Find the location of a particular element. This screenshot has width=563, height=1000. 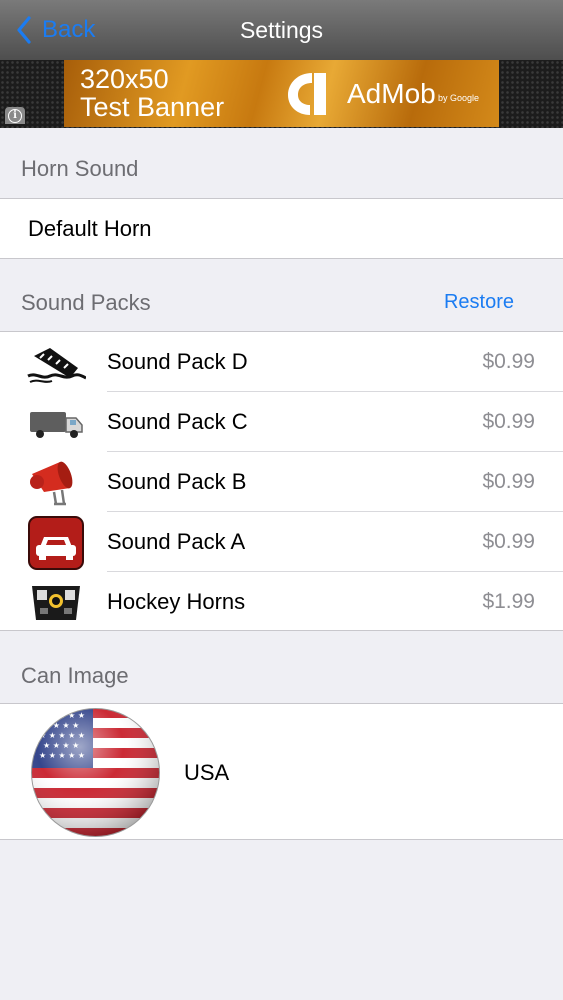

ad-by-google: by Google is located at coordinates (459, 98).